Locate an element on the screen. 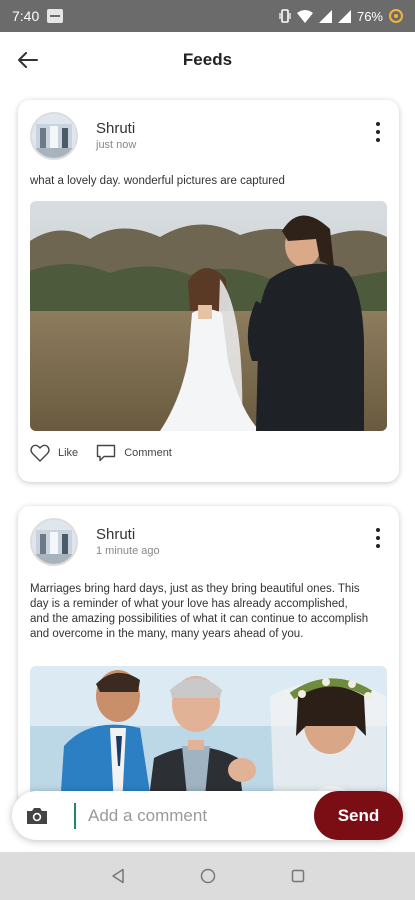 The width and height of the screenshot is (415, 900). post-photo is located at coordinates (208, 736).